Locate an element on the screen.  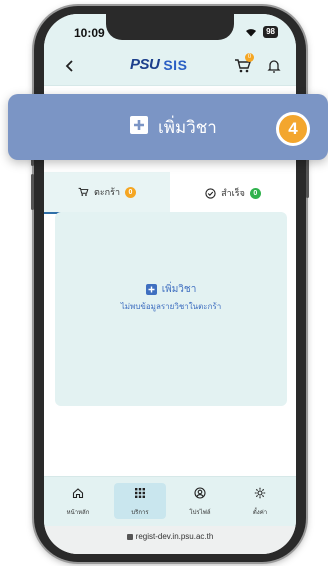
bell-icon is located at coordinates (274, 66).